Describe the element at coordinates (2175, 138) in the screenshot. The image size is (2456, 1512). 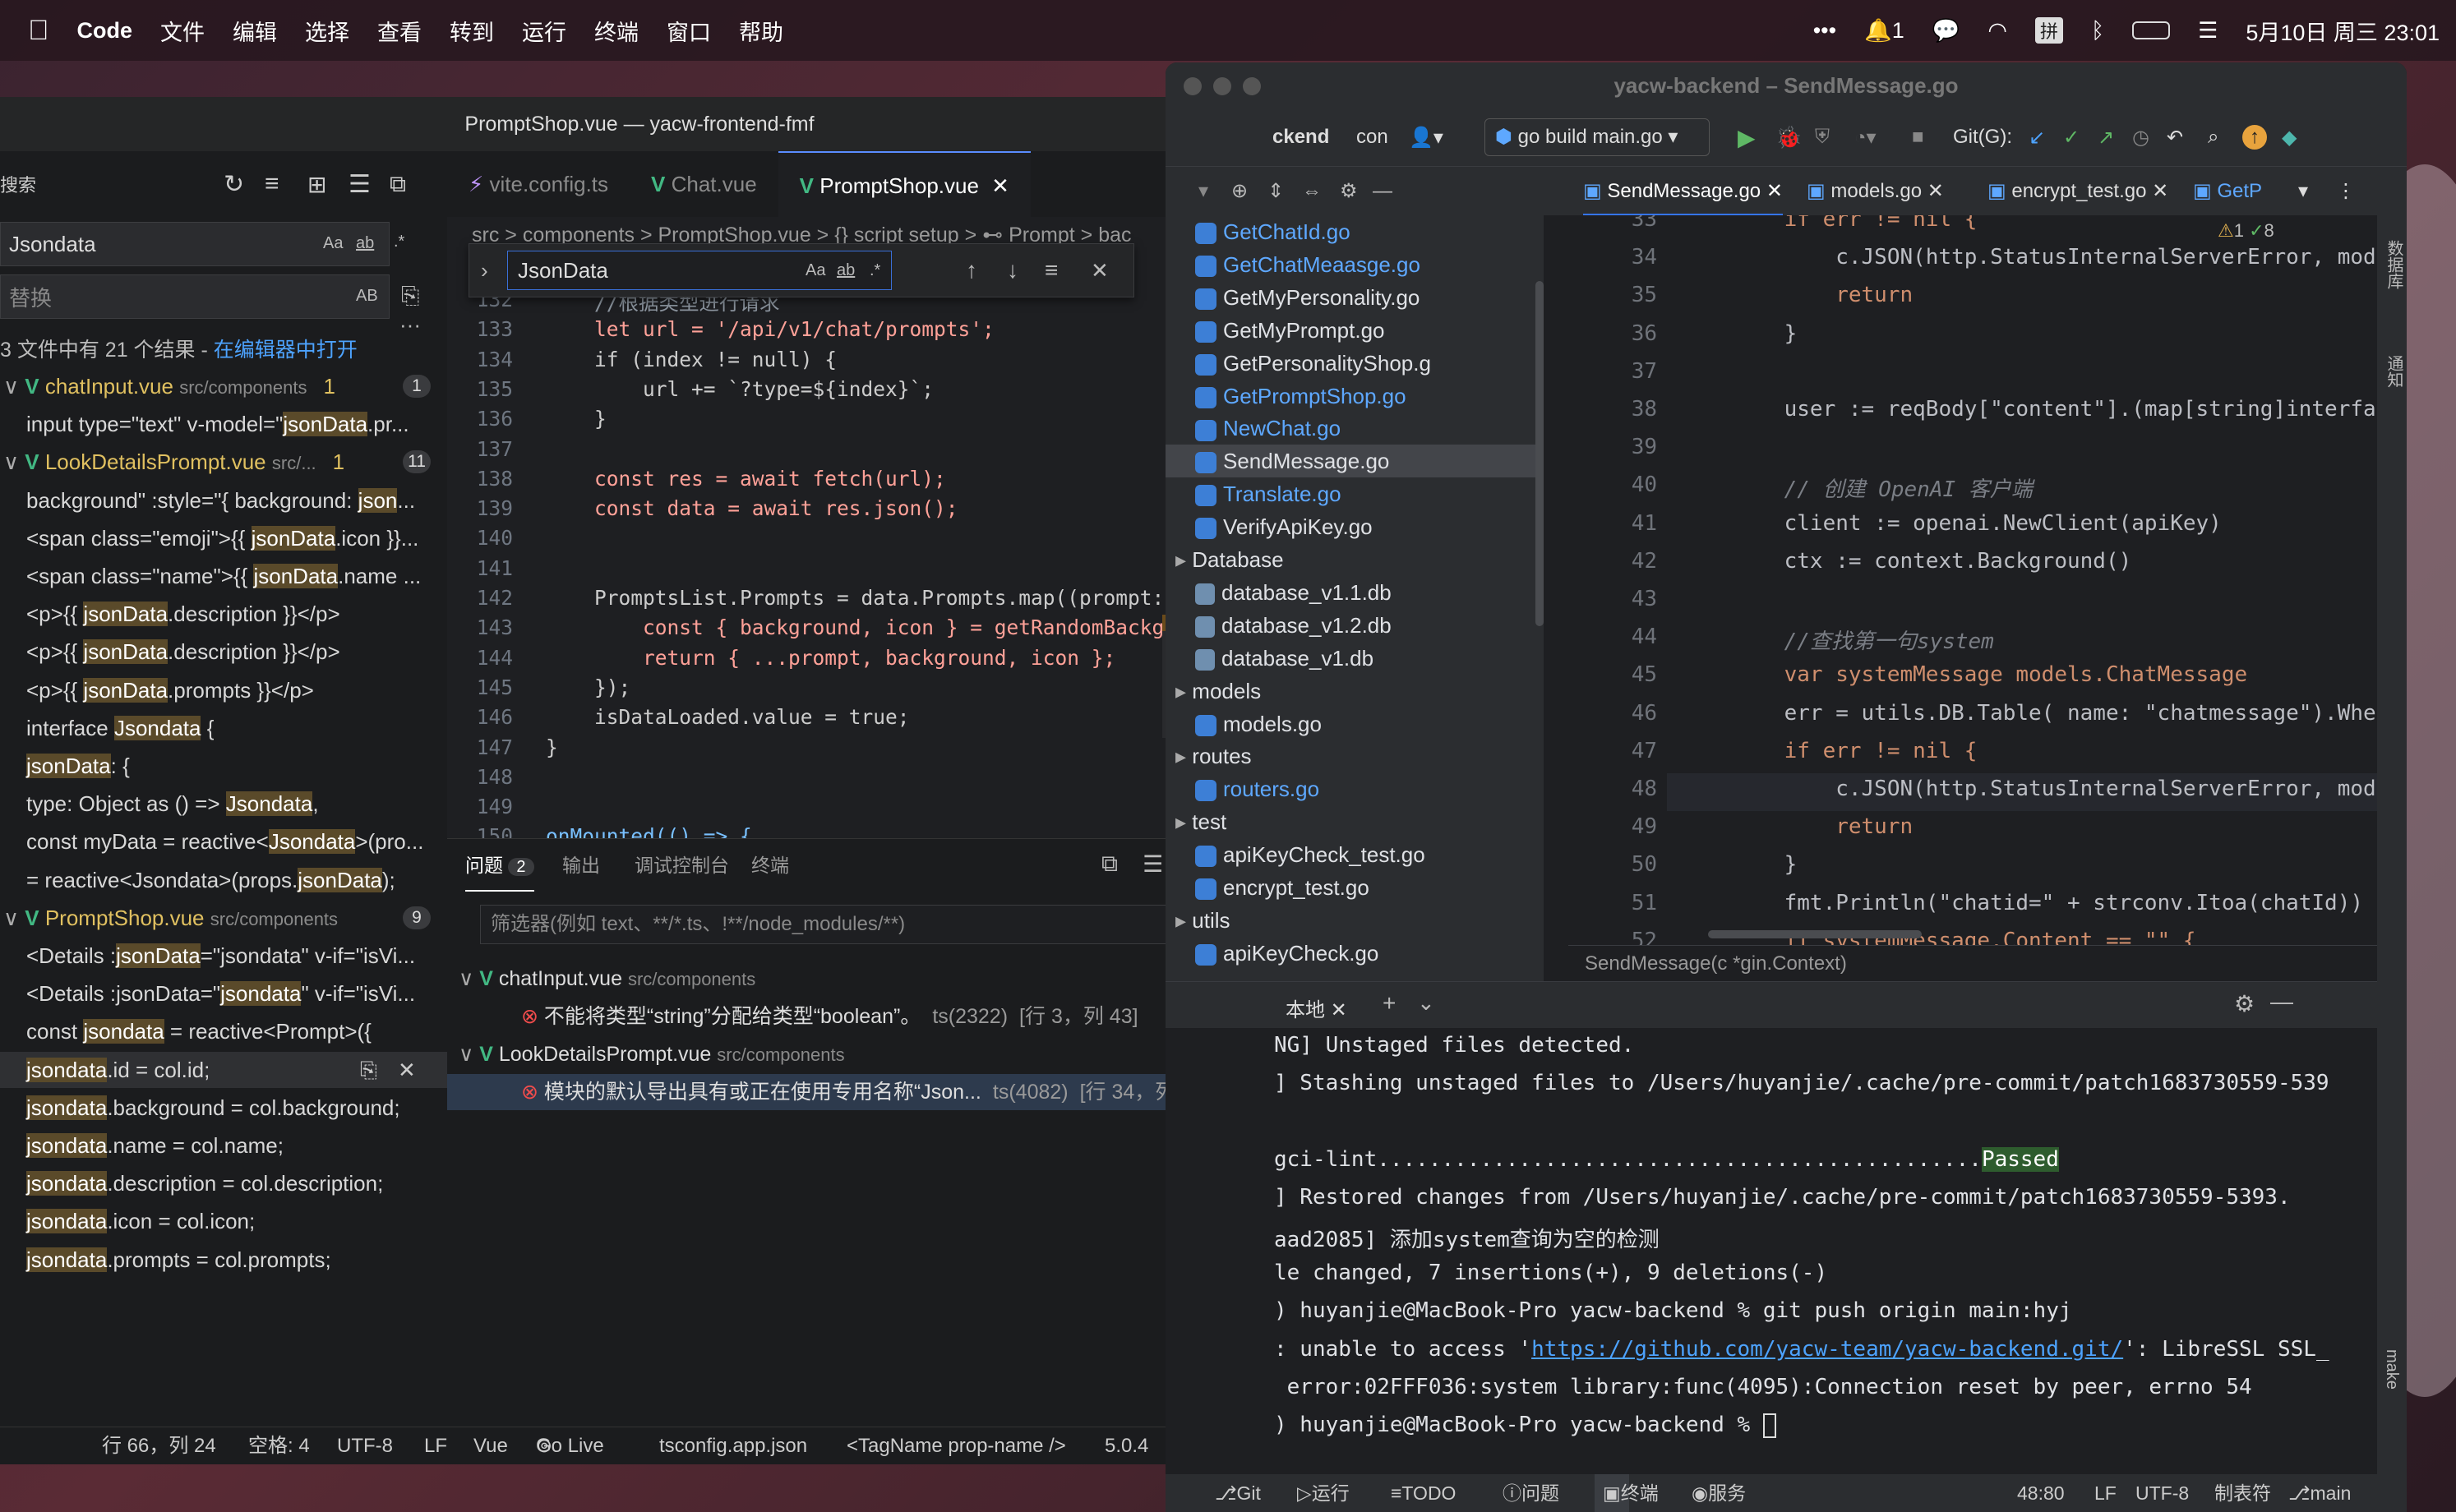
I see `rollback-icon: ↶` at that location.